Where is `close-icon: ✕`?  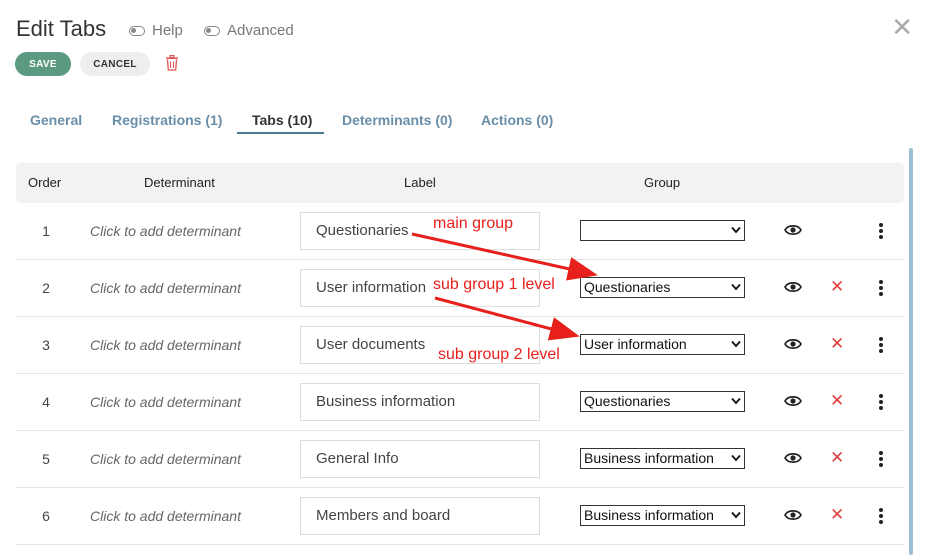
close-icon: ✕ is located at coordinates (902, 27).